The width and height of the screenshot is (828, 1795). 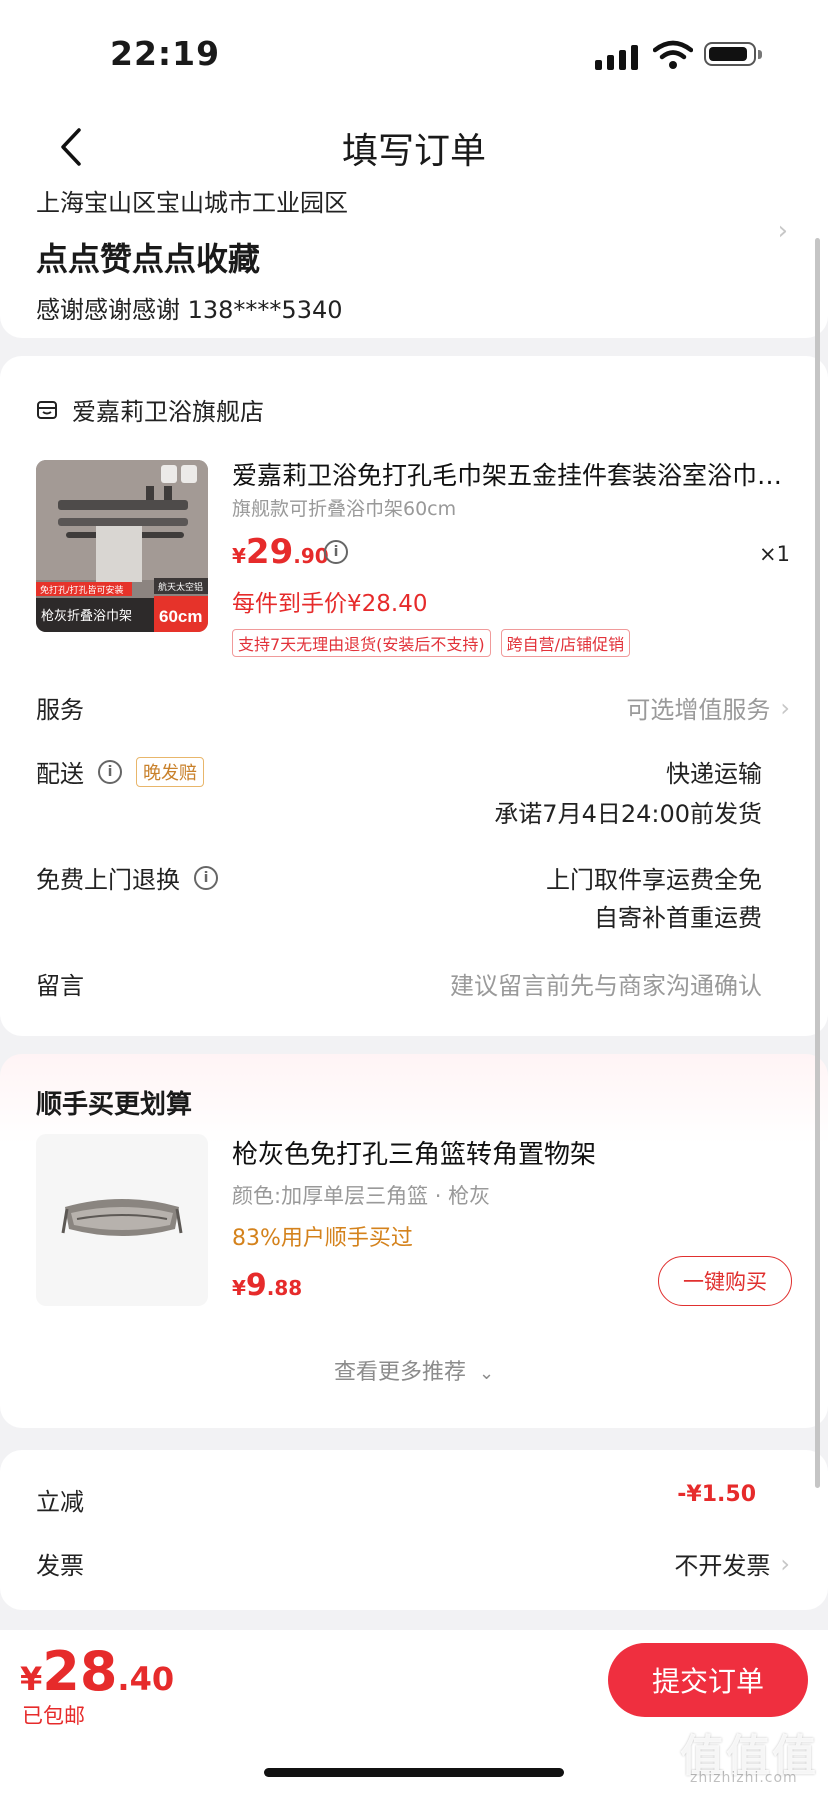 What do you see at coordinates (714, 771) in the screenshot?
I see `delivery-method: 快递运输` at bounding box center [714, 771].